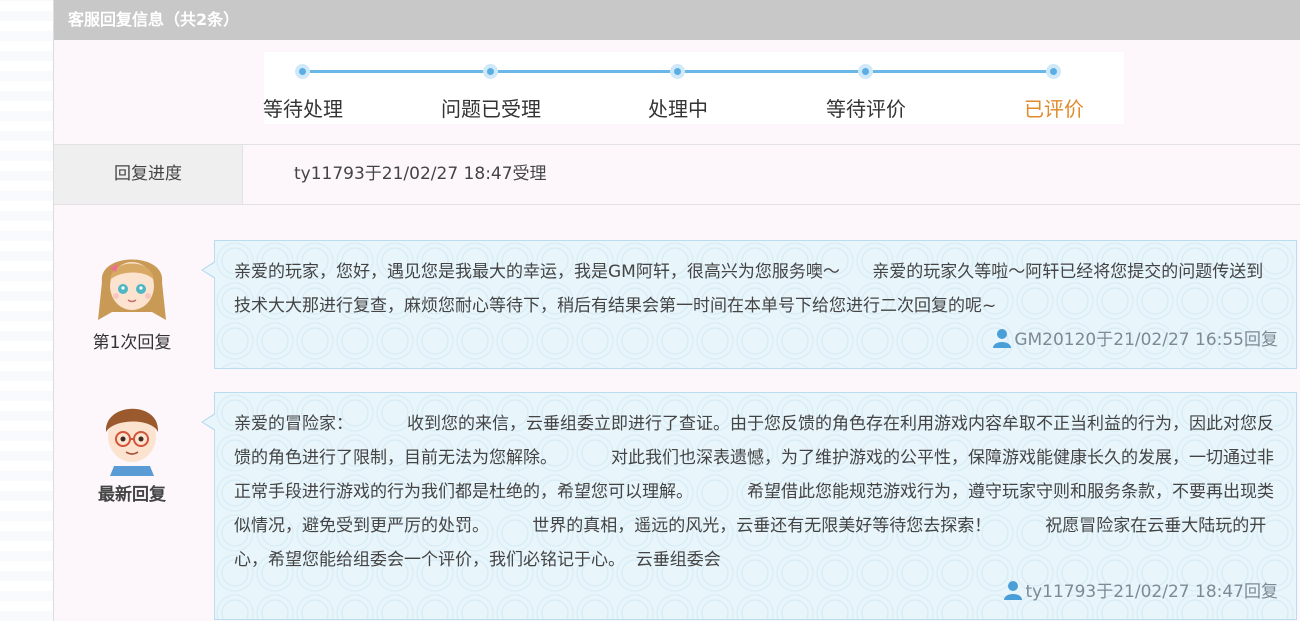 This screenshot has height=621, width=1300. Describe the element at coordinates (26, 310) in the screenshot. I see `left-background-decoration` at that location.